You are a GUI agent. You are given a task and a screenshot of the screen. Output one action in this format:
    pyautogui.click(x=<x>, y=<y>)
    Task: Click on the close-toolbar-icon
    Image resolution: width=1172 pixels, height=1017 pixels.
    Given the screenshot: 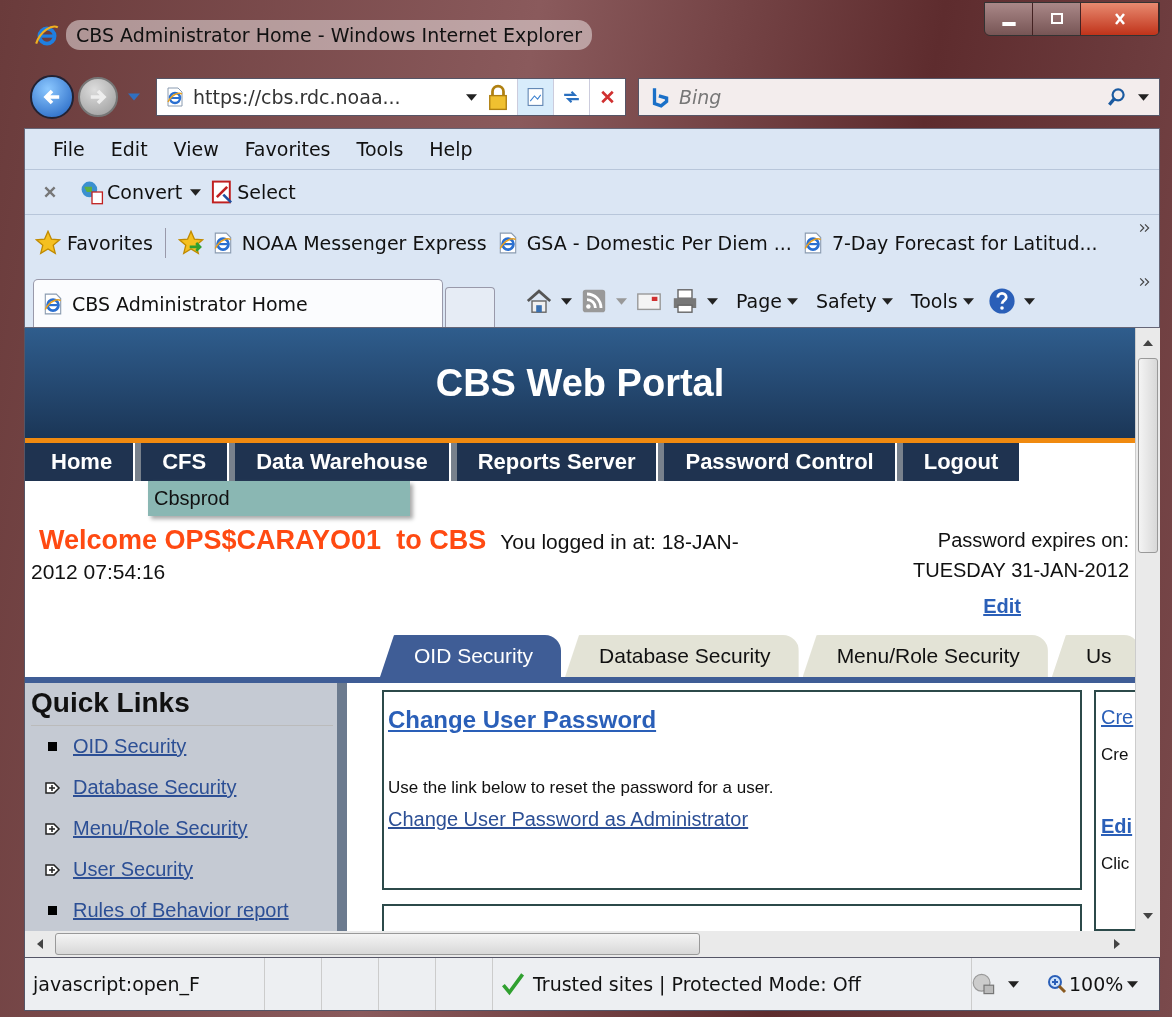 What is the action you would take?
    pyautogui.click(x=50, y=192)
    